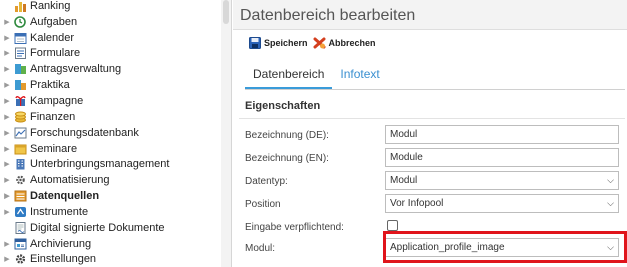 Image resolution: width=627 pixels, height=267 pixels. I want to click on sidebar-item-label: Digital signierte Dokumente, so click(97, 227).